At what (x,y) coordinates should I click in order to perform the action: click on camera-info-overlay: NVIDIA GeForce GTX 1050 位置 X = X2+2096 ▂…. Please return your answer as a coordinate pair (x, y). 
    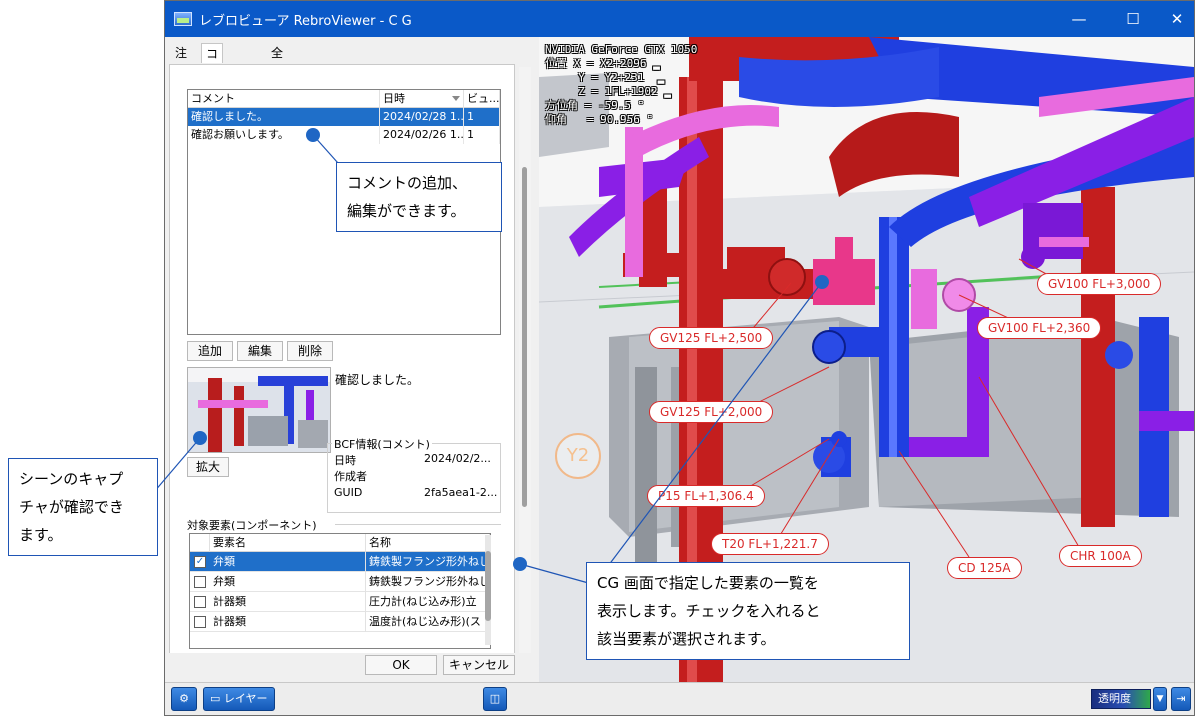
    Looking at the image, I should click on (621, 84).